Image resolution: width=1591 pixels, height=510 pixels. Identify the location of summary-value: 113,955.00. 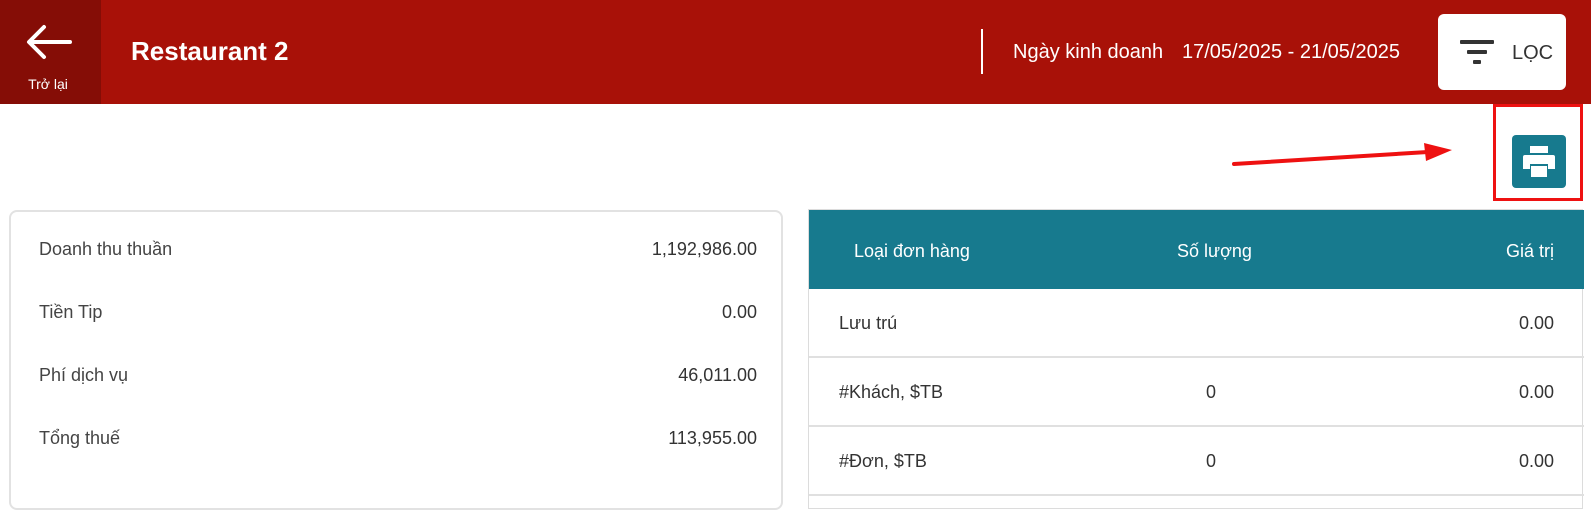
(712, 438).